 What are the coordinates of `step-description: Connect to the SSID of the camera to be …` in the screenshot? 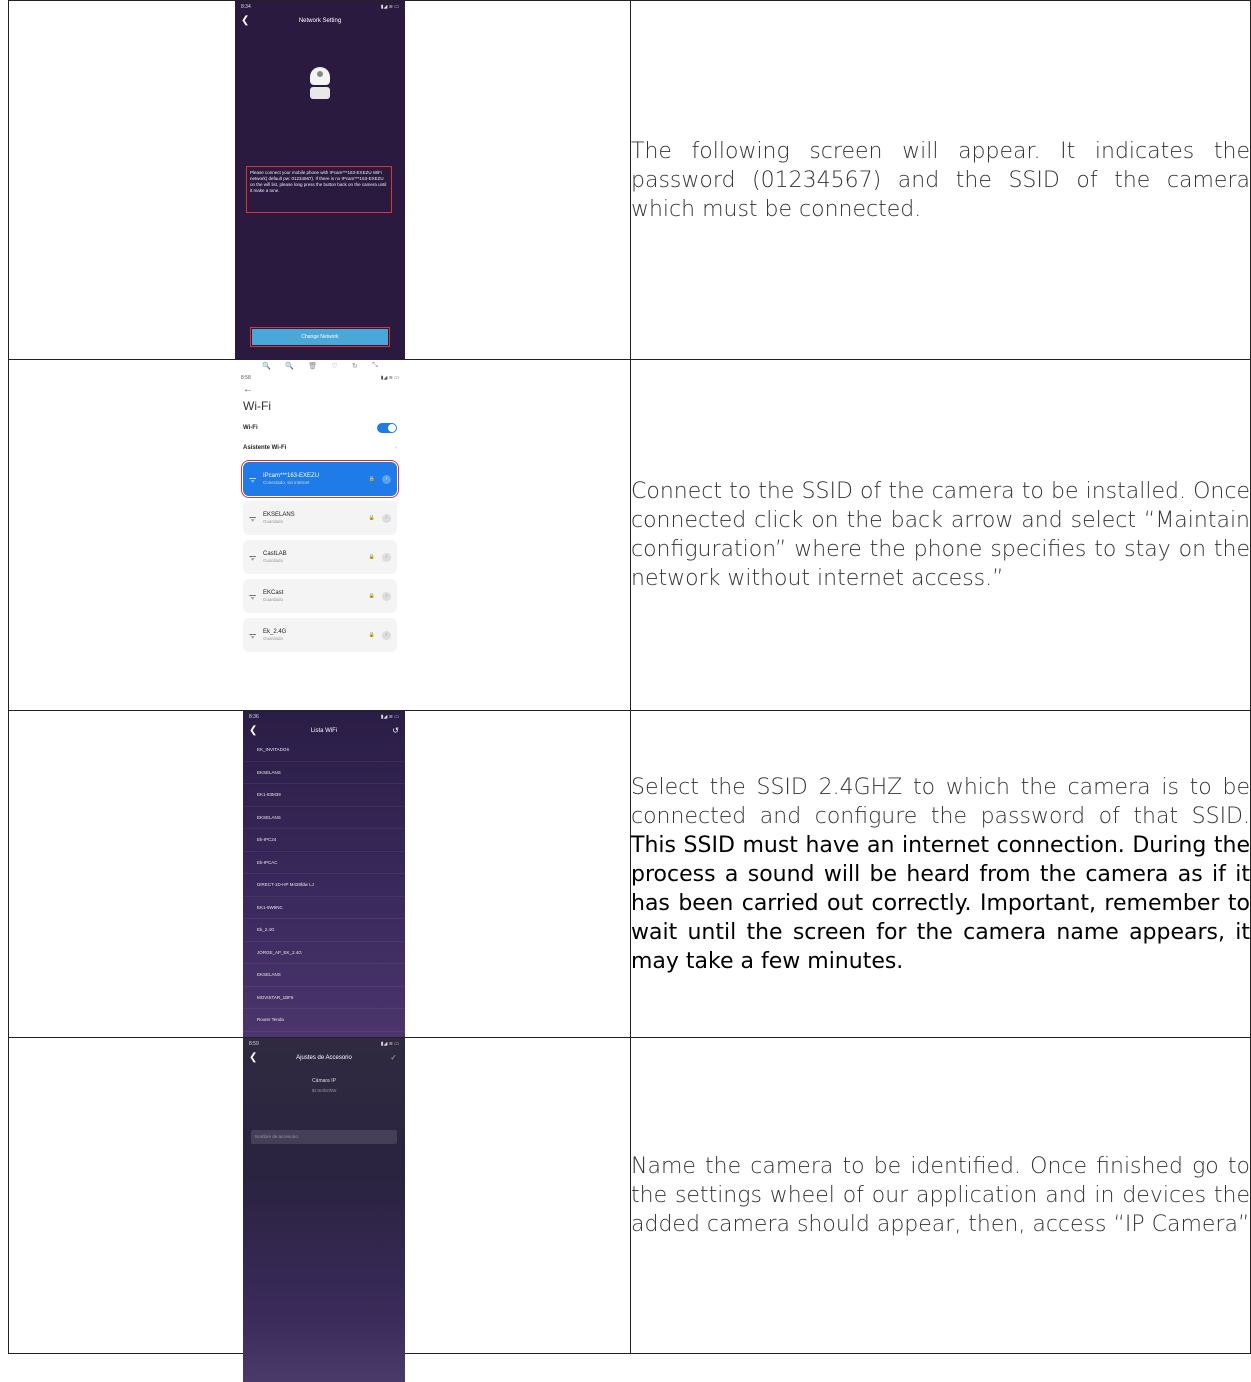 It's located at (940, 535).